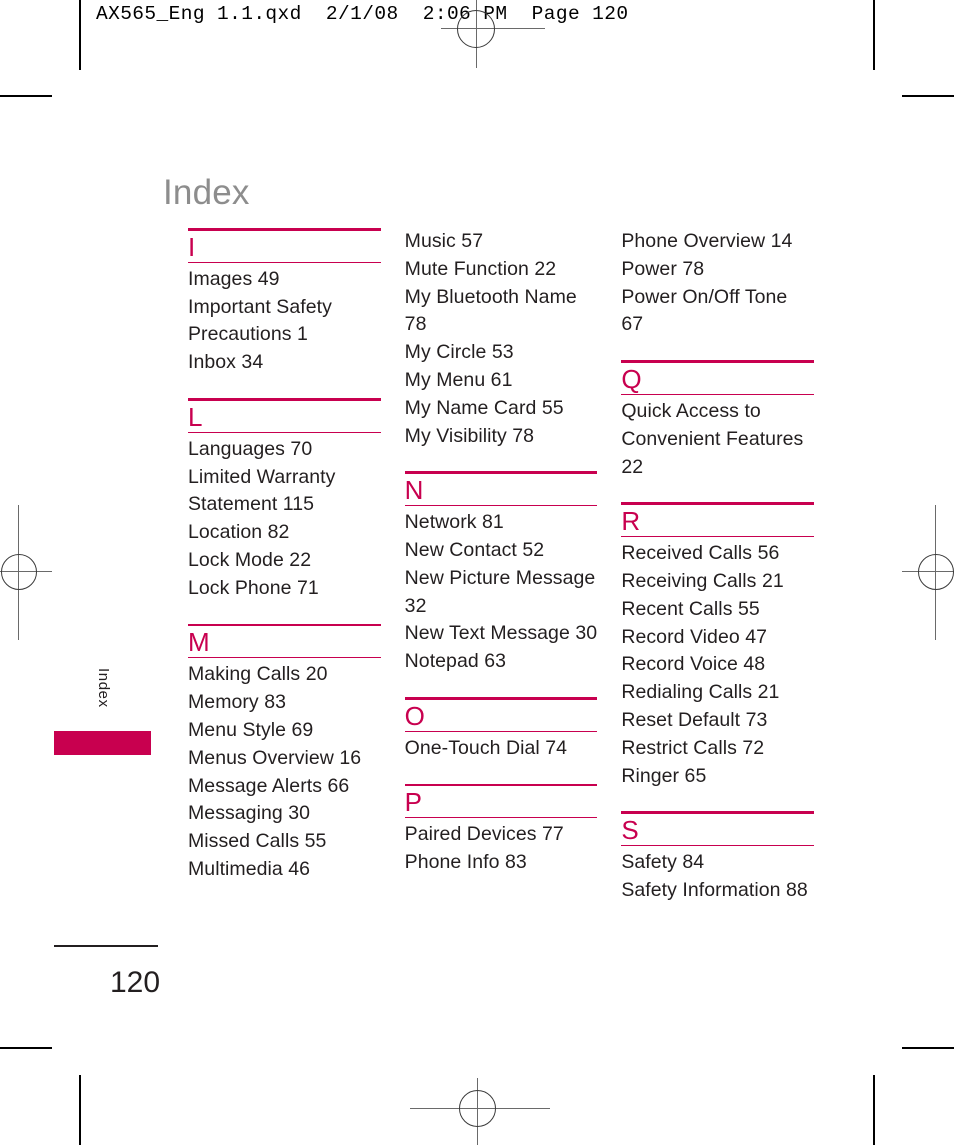 This screenshot has height=1145, width=954. I want to click on index-entry: Lock Mode 22, so click(250, 559).